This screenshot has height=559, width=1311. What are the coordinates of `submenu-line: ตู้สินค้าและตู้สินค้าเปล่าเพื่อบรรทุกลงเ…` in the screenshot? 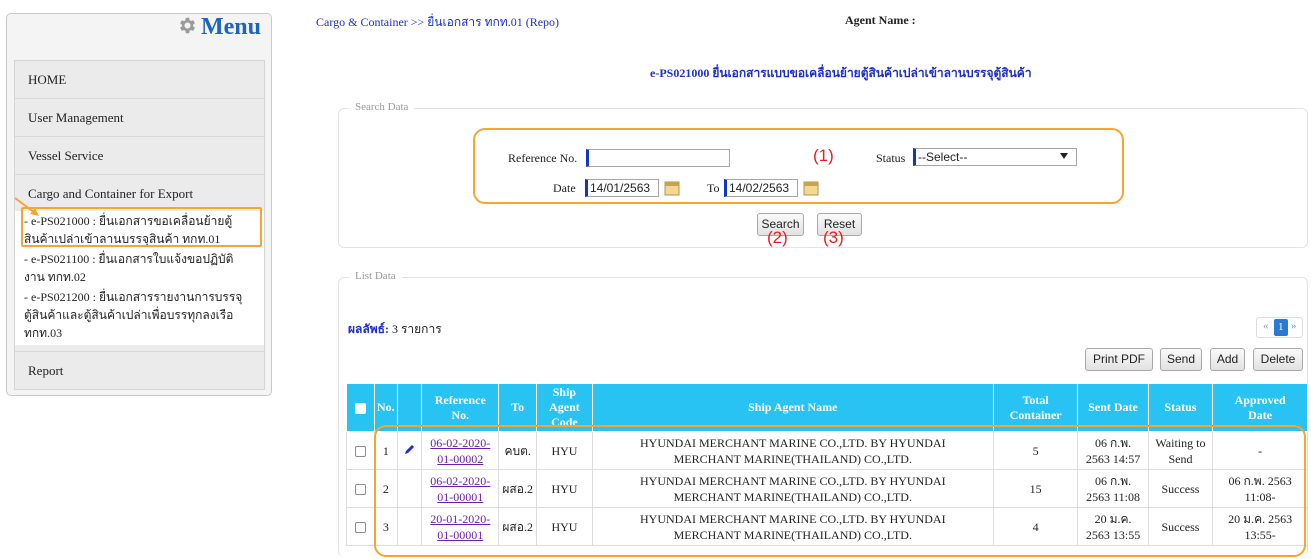 It's located at (129, 315).